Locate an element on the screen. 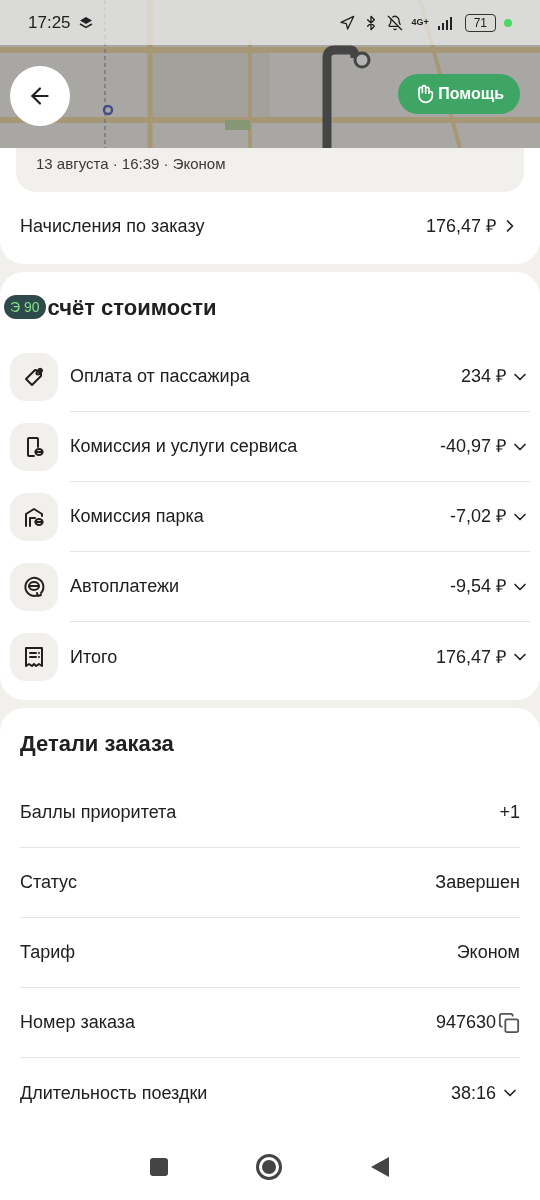  section-title: Детали заказа is located at coordinates (97, 743).